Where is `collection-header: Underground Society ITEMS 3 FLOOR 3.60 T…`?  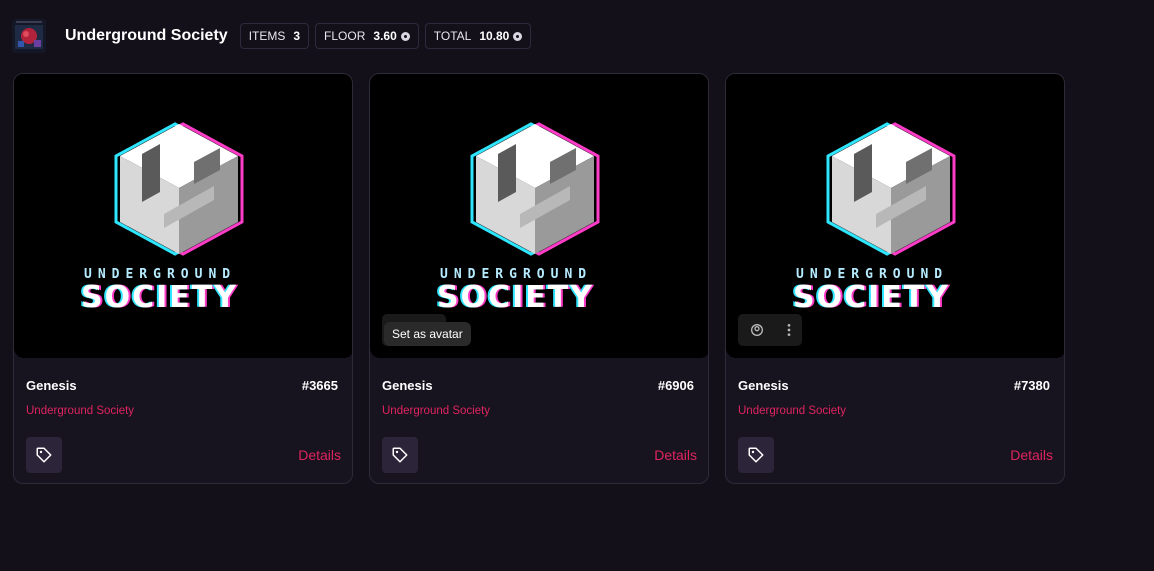 collection-header: Underground Society ITEMS 3 FLOOR 3.60 T… is located at coordinates (272, 36).